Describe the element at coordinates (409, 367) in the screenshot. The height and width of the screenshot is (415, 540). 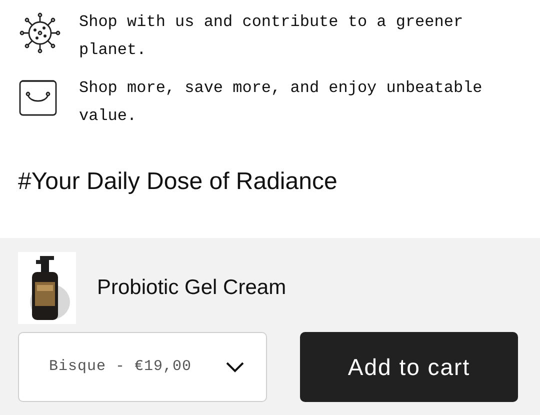
I see `add-to-cart-button: Add to cart` at that location.